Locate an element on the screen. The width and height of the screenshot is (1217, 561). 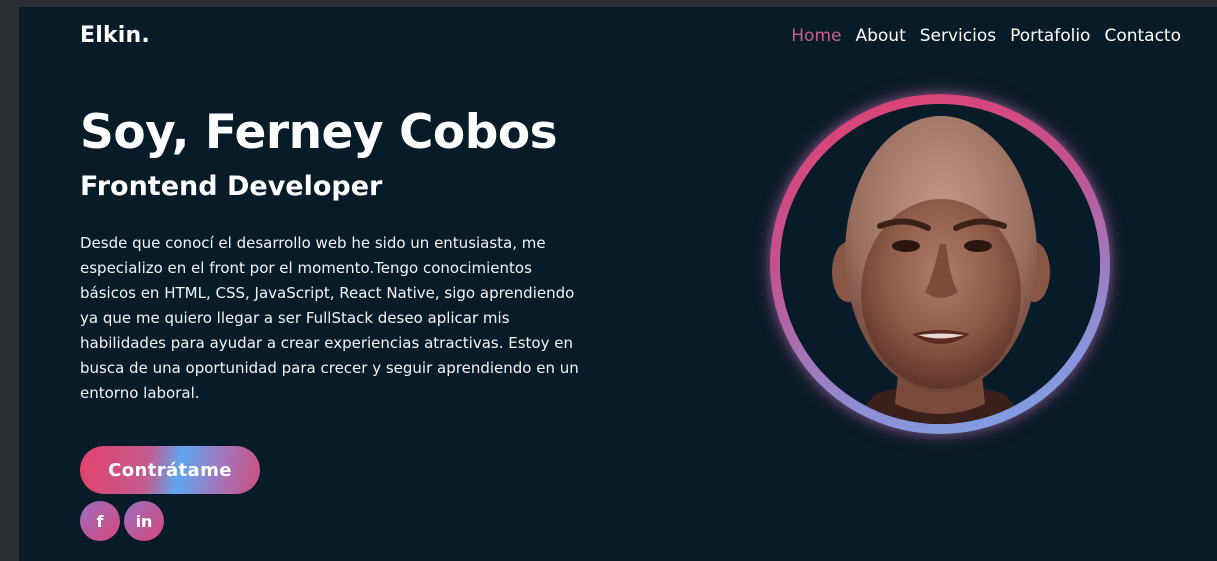
hero-subtitle: Frontend Developer is located at coordinates (231, 186).